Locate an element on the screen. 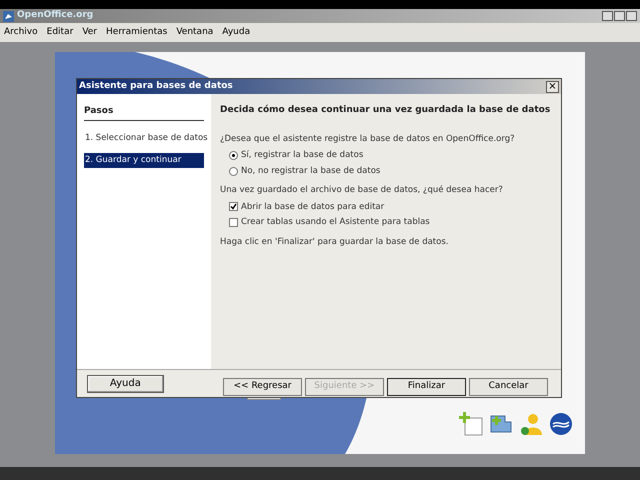  menu-item: Ayuda is located at coordinates (236, 33).